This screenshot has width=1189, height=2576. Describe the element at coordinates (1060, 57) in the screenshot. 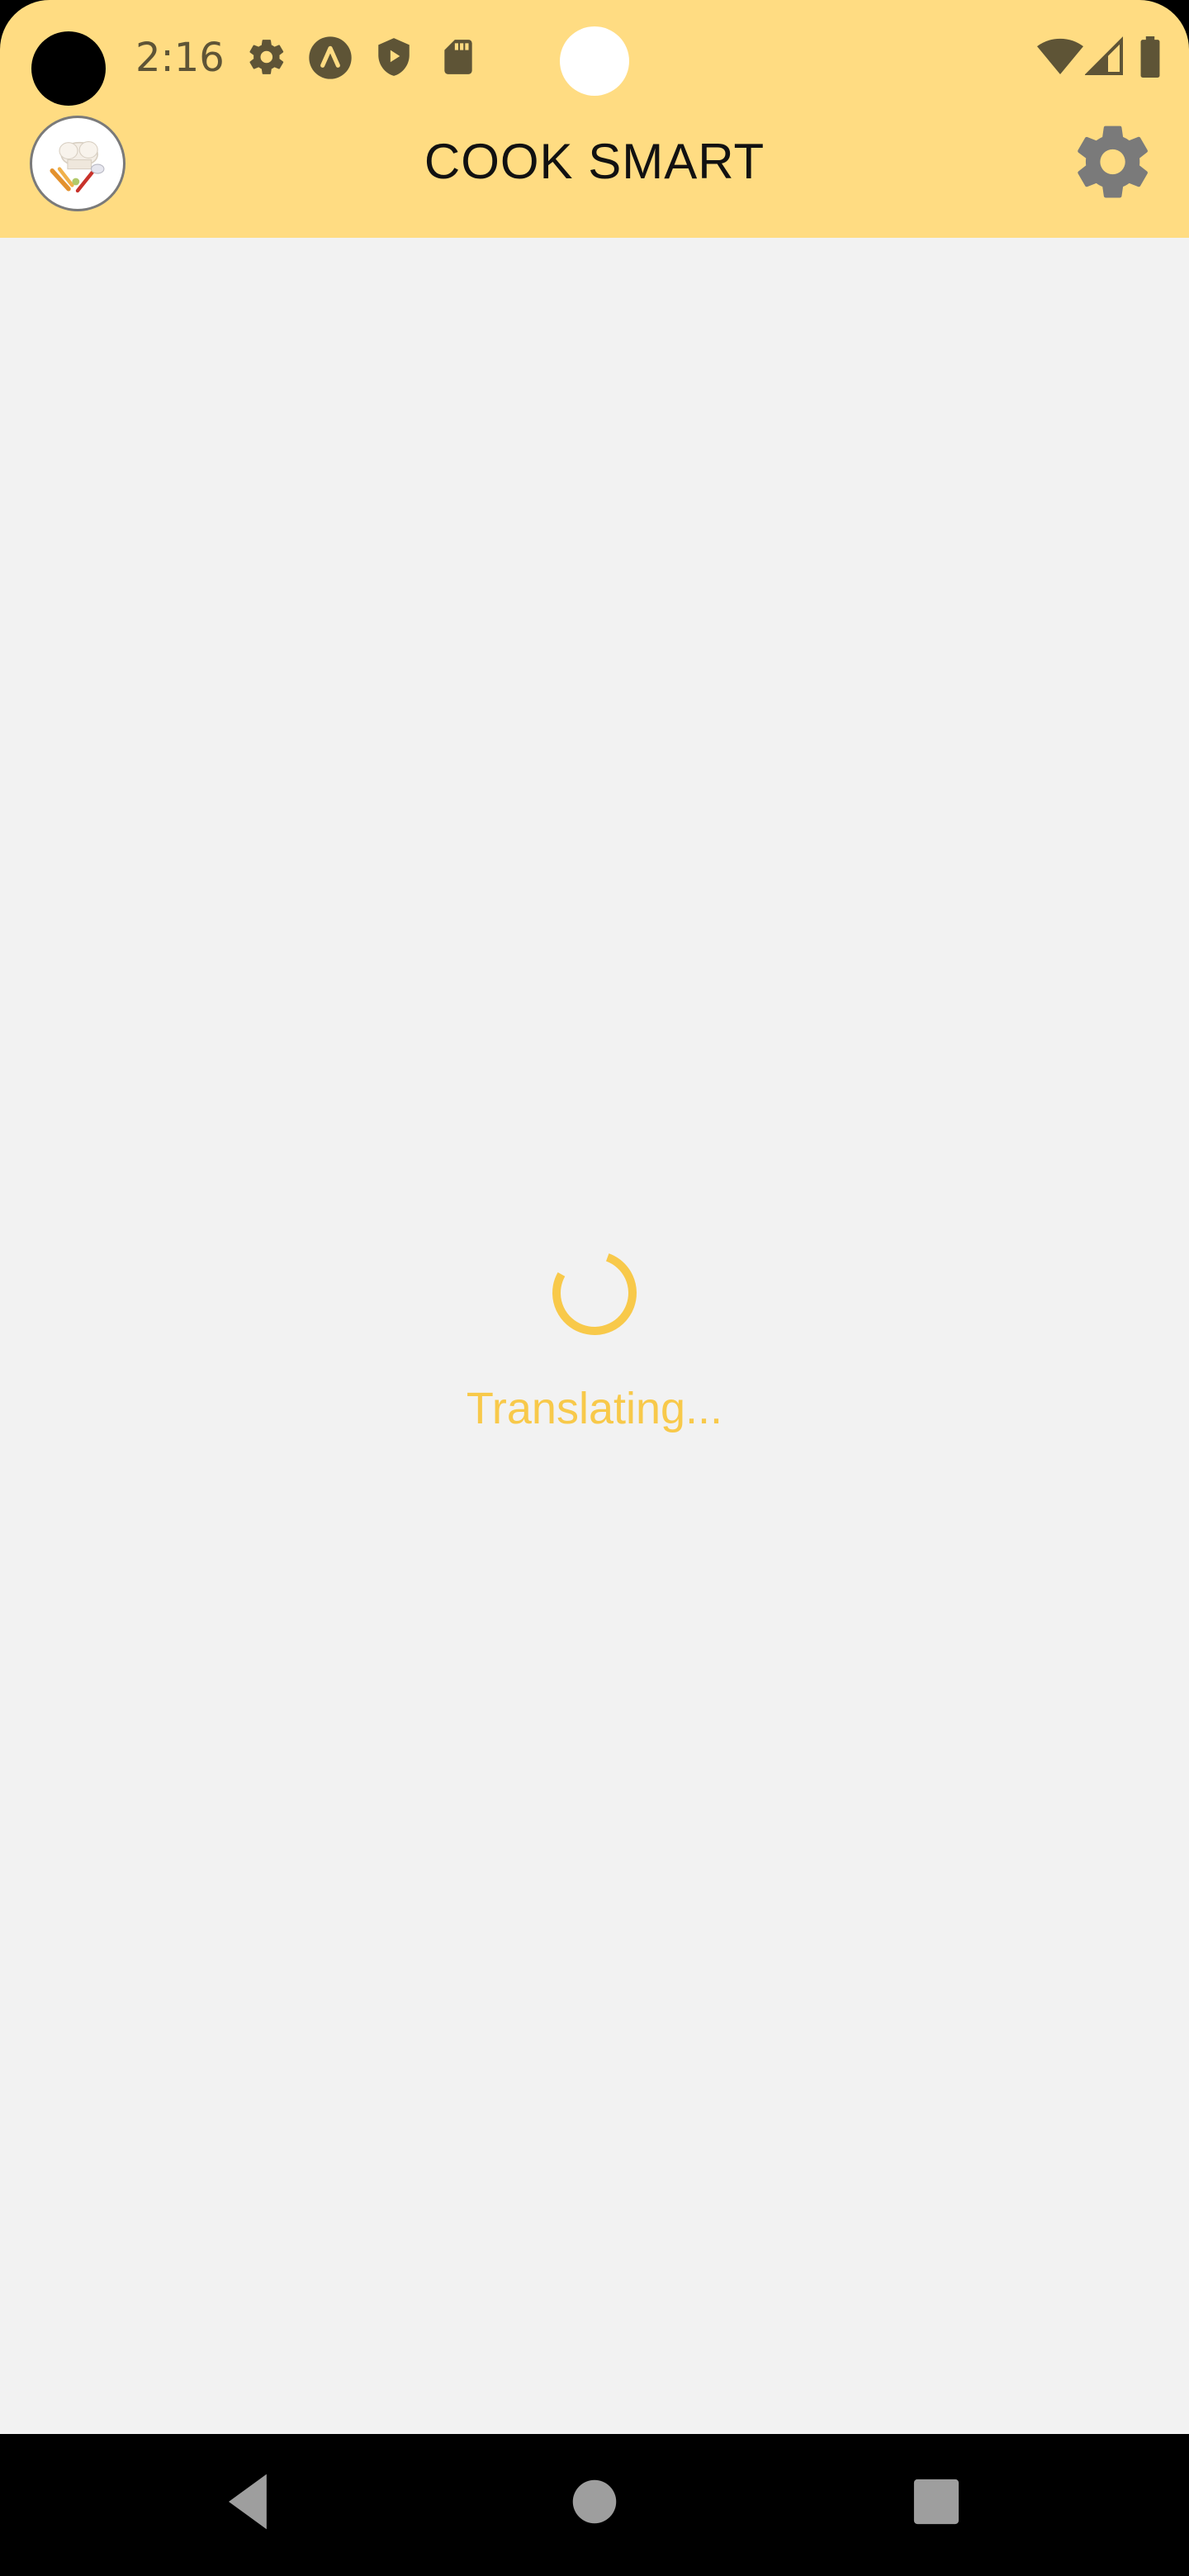

I see `wifi-icon` at that location.